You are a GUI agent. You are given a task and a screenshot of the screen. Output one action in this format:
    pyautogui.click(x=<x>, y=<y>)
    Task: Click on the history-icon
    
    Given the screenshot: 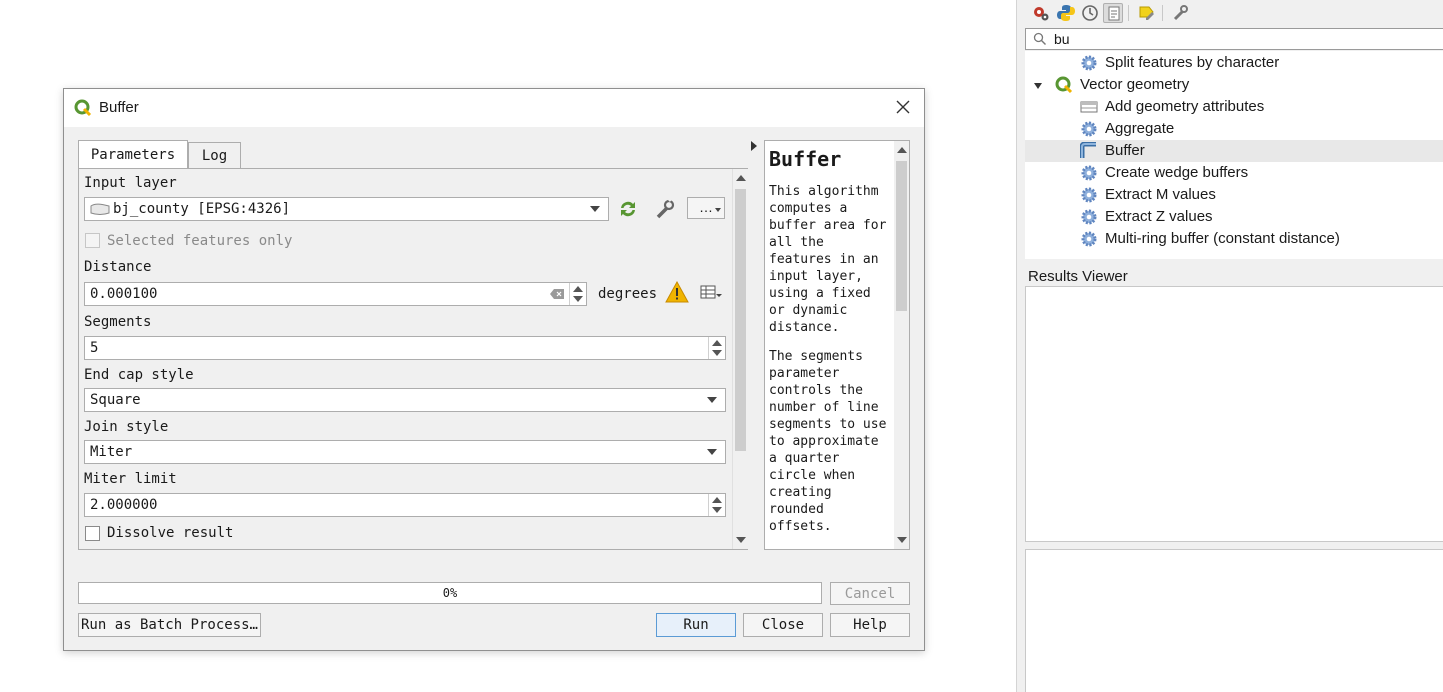 What is the action you would take?
    pyautogui.click(x=1090, y=13)
    